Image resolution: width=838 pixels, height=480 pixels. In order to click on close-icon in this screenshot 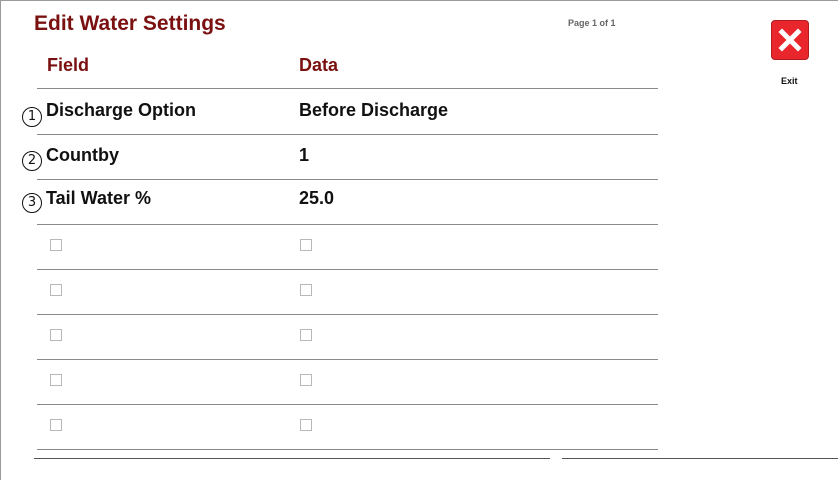, I will do `click(790, 40)`.